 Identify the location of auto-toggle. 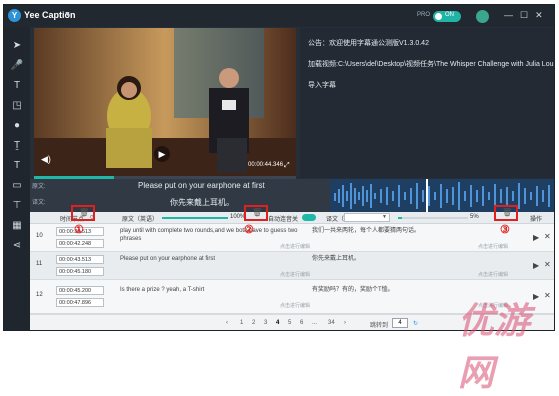
(309, 217).